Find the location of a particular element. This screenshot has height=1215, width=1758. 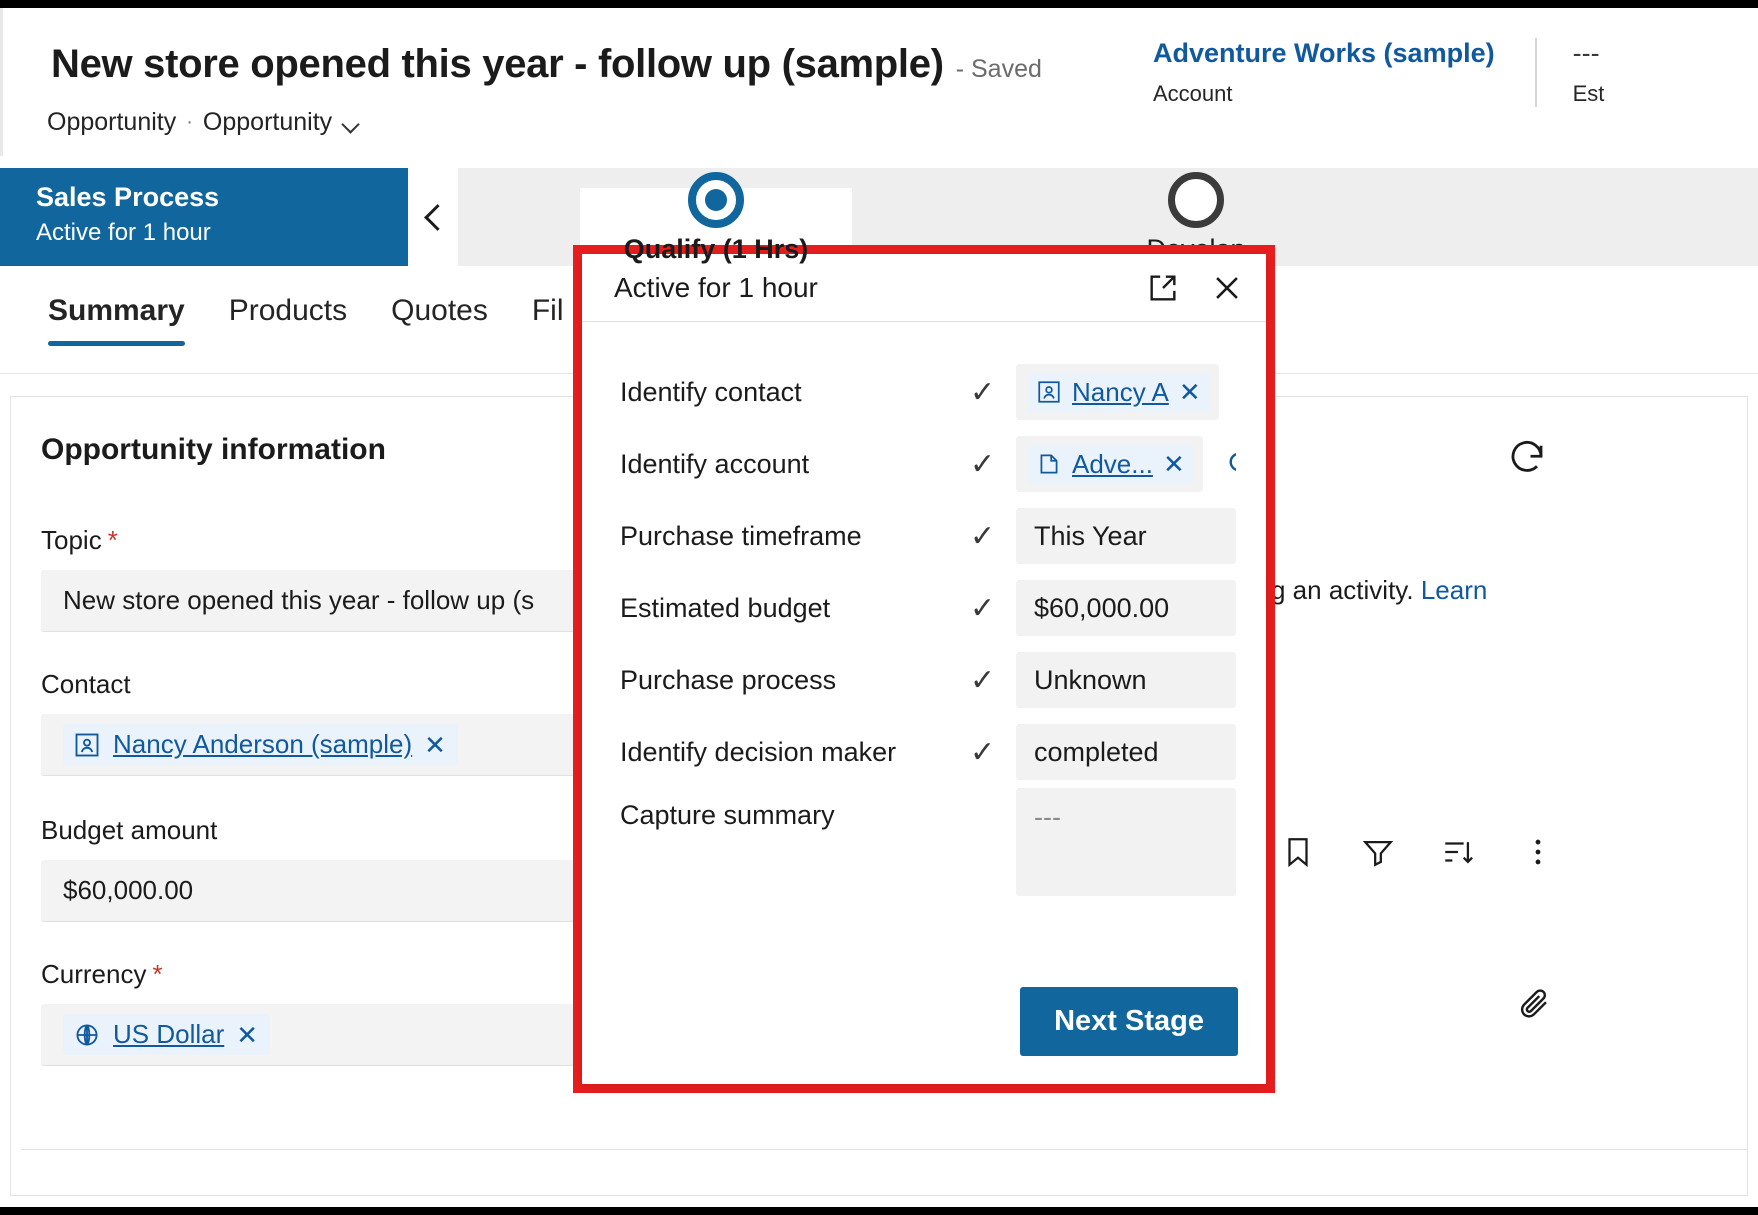

estimated-value: --- is located at coordinates (1586, 53).